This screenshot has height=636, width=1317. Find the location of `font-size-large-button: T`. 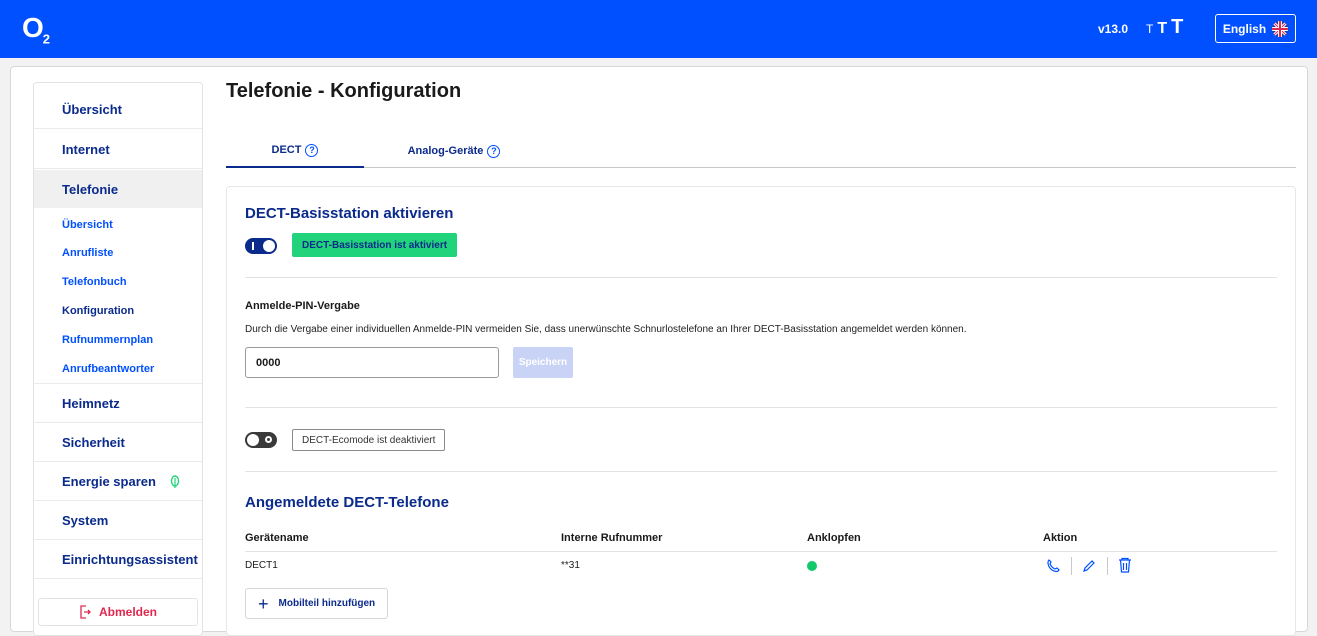

font-size-large-button: T is located at coordinates (1177, 27).